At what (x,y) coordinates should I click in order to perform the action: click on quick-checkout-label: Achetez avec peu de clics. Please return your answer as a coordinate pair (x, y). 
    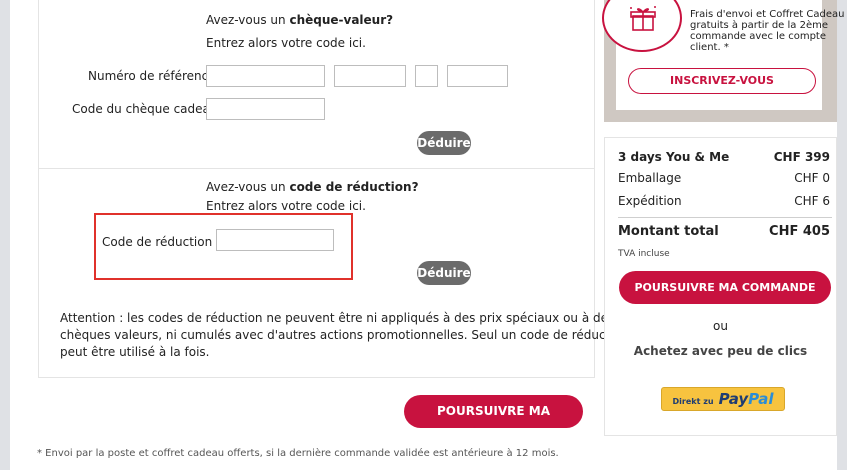
    Looking at the image, I should click on (720, 351).